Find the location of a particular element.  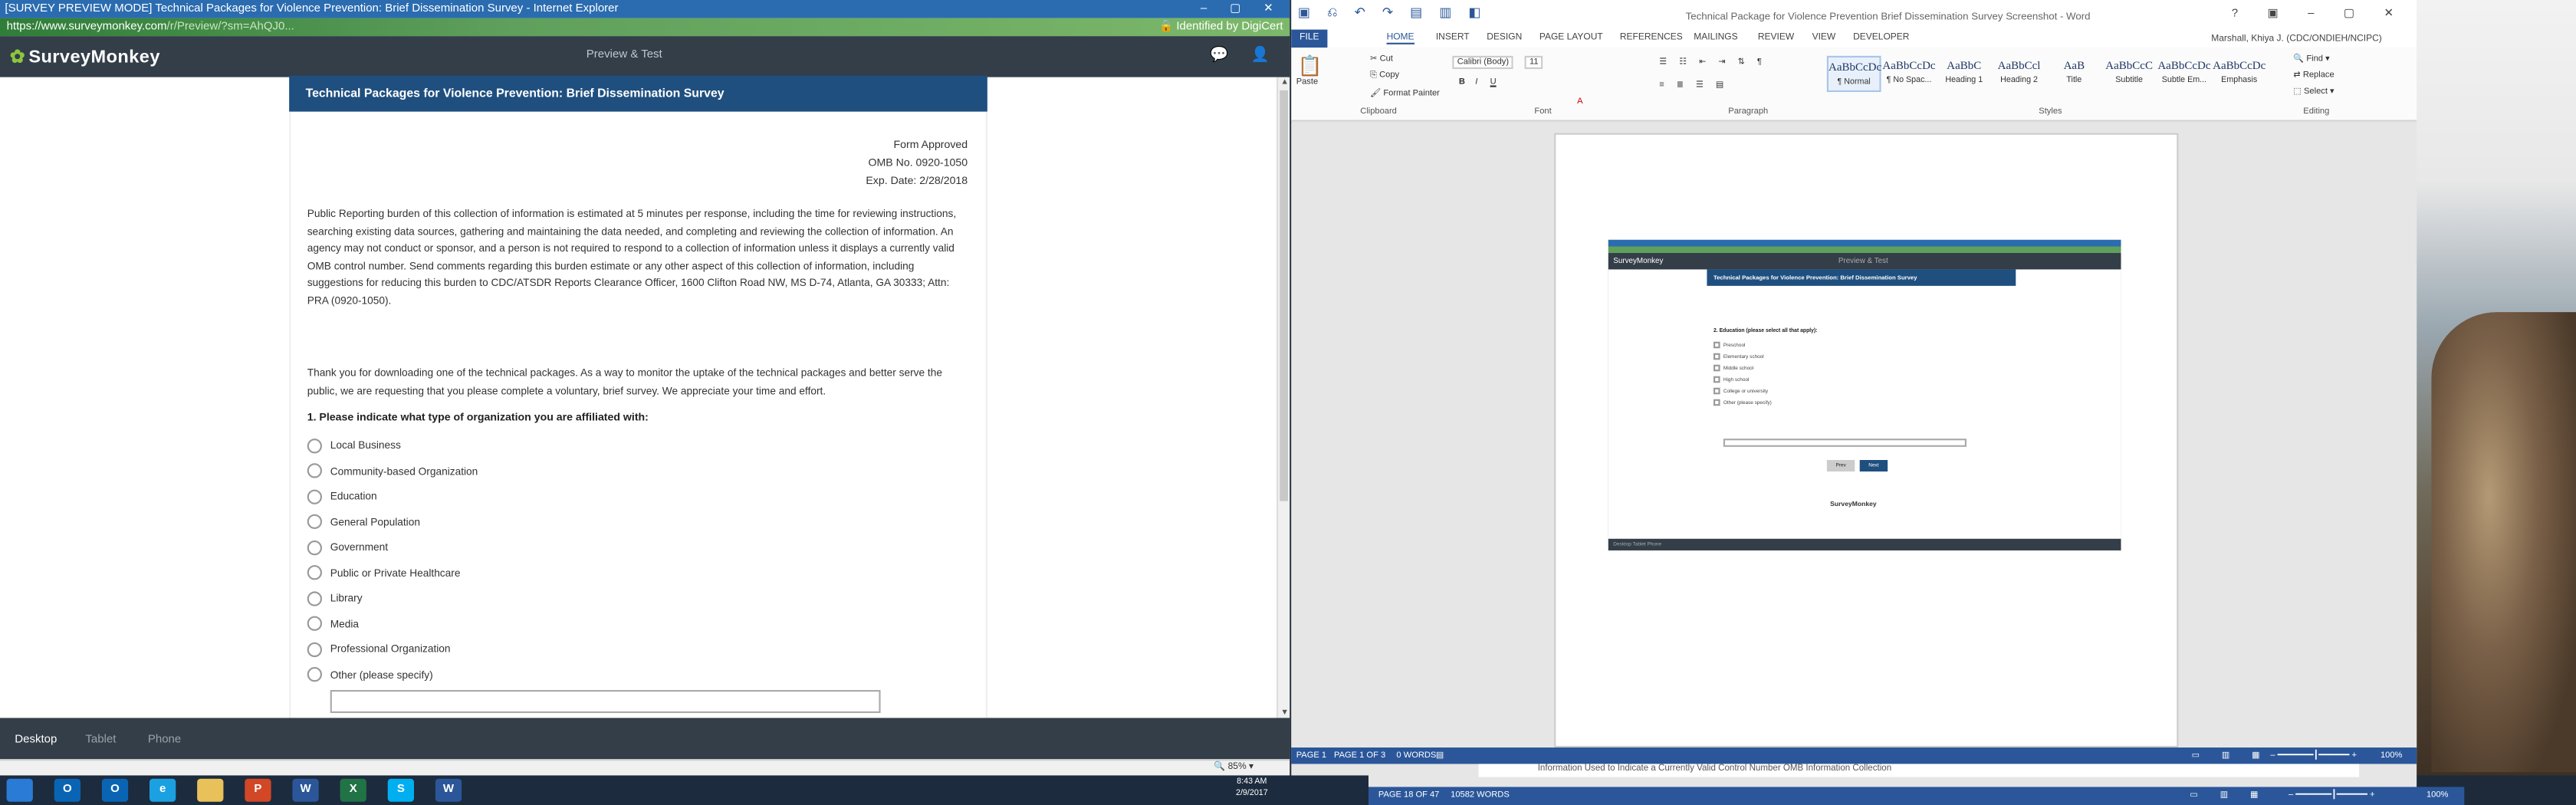

surveymonkey-logo: ✿ SurveyMonkey is located at coordinates (85, 57).